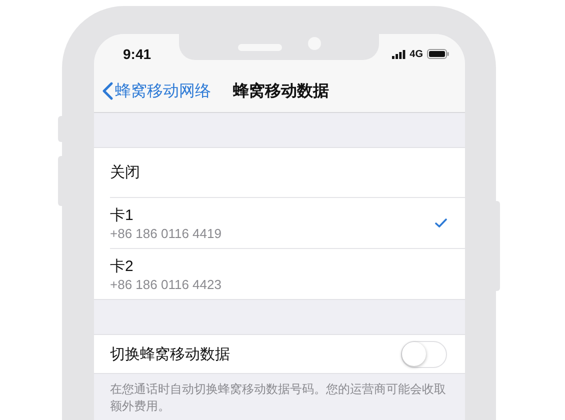 The height and width of the screenshot is (420, 565). I want to click on option-row: 卡1 +86 186 0116 4419, so click(287, 222).